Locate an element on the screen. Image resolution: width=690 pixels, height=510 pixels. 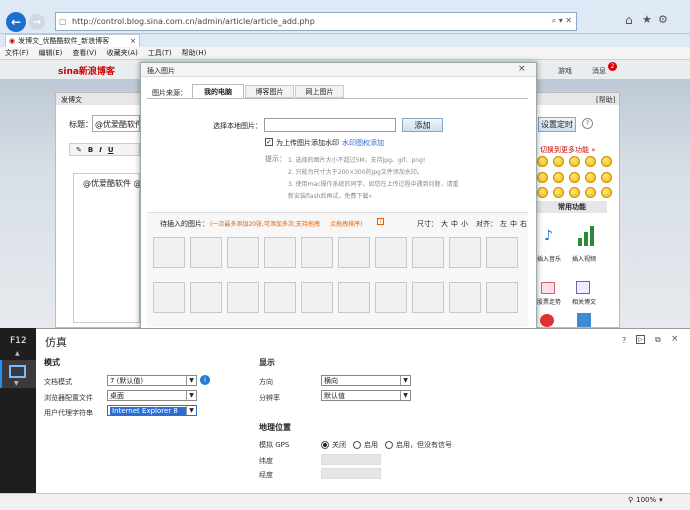
run-icon: ▷ is located at coordinates (640, 339).